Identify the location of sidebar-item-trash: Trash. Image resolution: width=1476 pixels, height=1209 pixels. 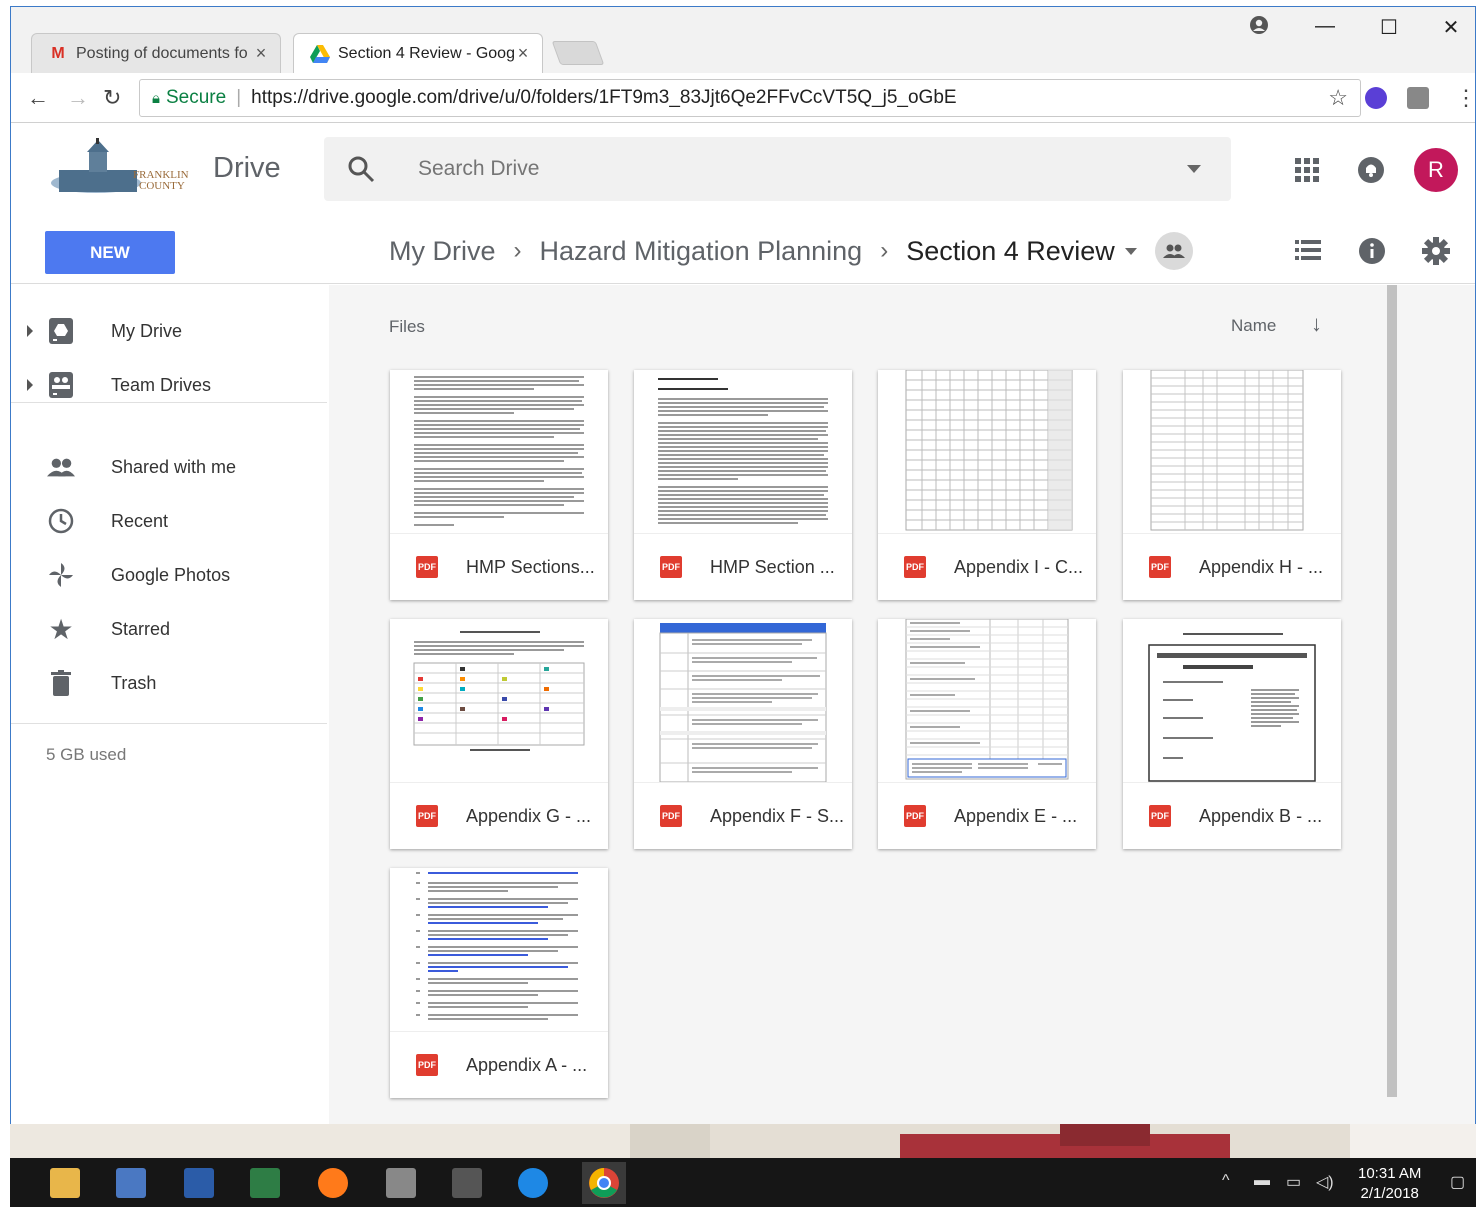
(170, 683).